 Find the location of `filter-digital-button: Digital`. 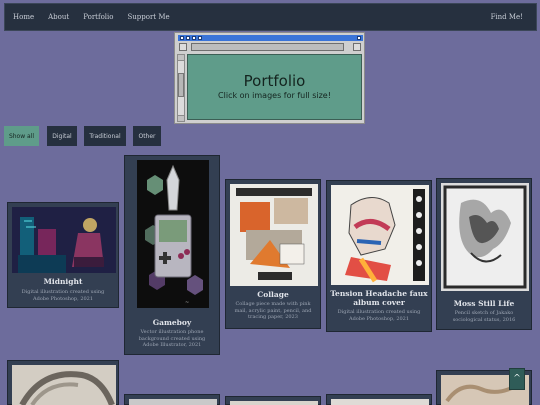

filter-digital-button: Digital is located at coordinates (62, 136).